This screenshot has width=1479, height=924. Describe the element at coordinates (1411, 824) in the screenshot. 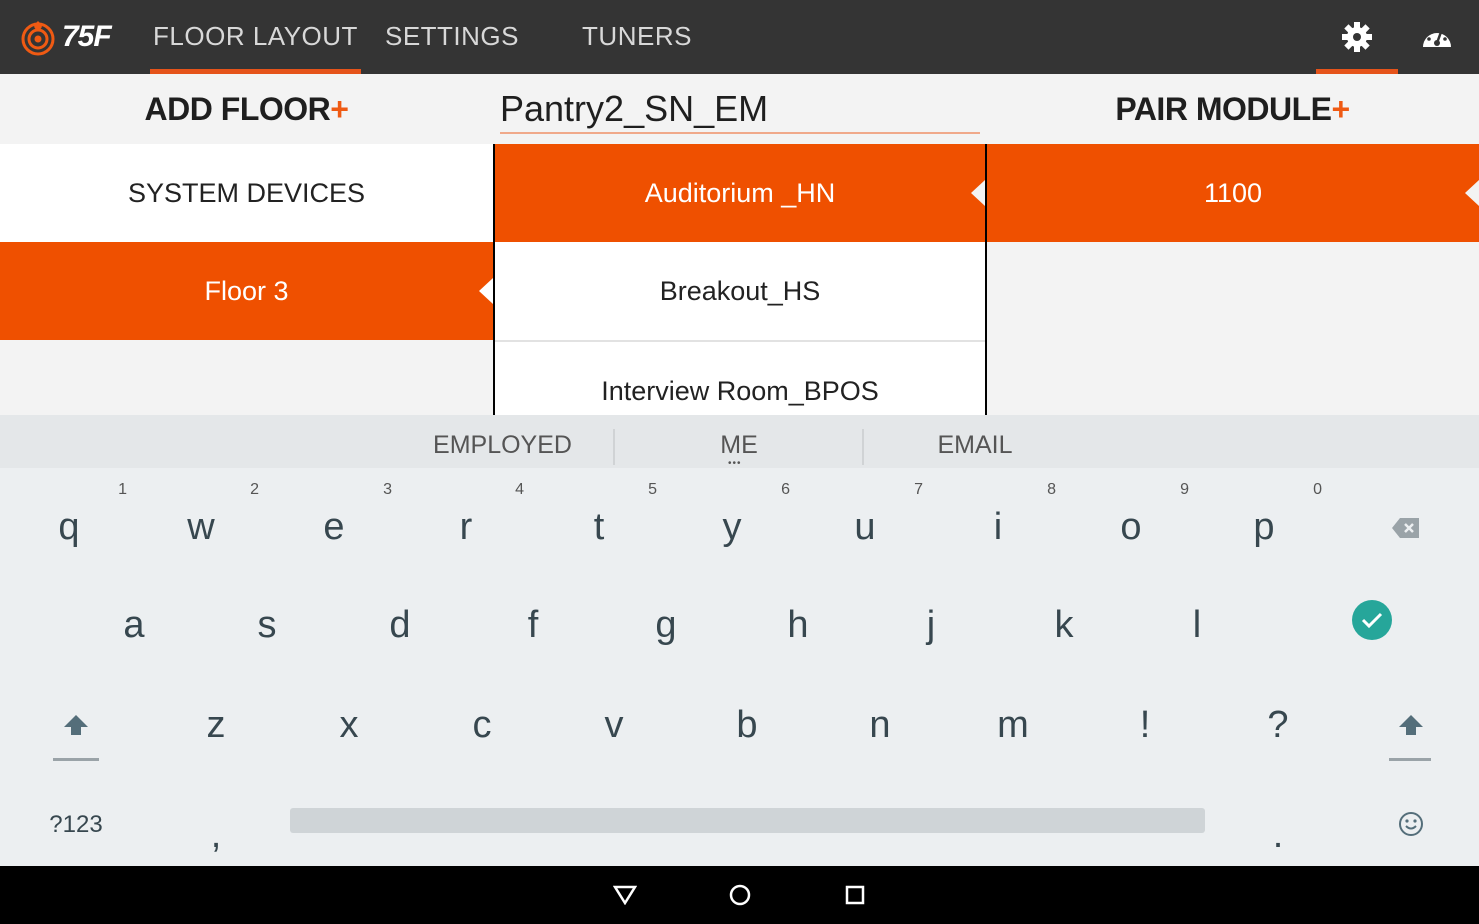

I see `emoji-icon` at that location.